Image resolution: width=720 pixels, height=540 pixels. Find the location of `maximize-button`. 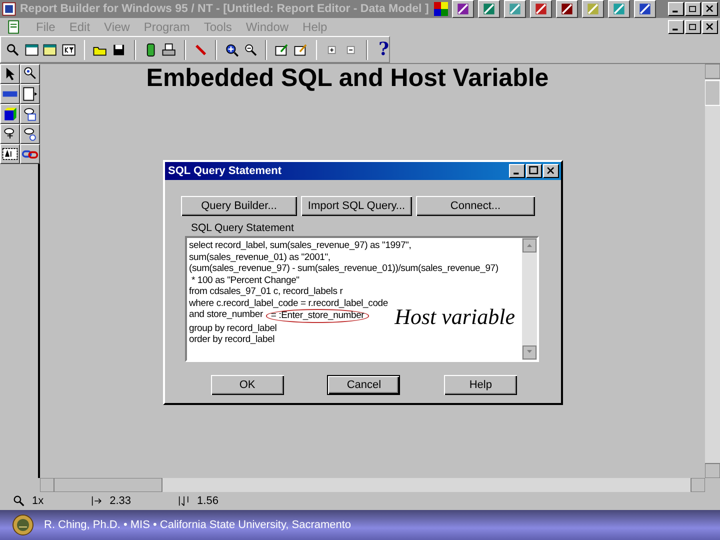

maximize-button is located at coordinates (534, 171).